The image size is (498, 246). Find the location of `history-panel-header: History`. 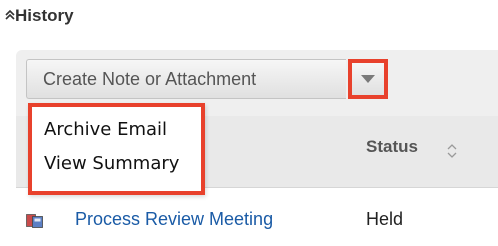

history-panel-header: History is located at coordinates (249, 17).